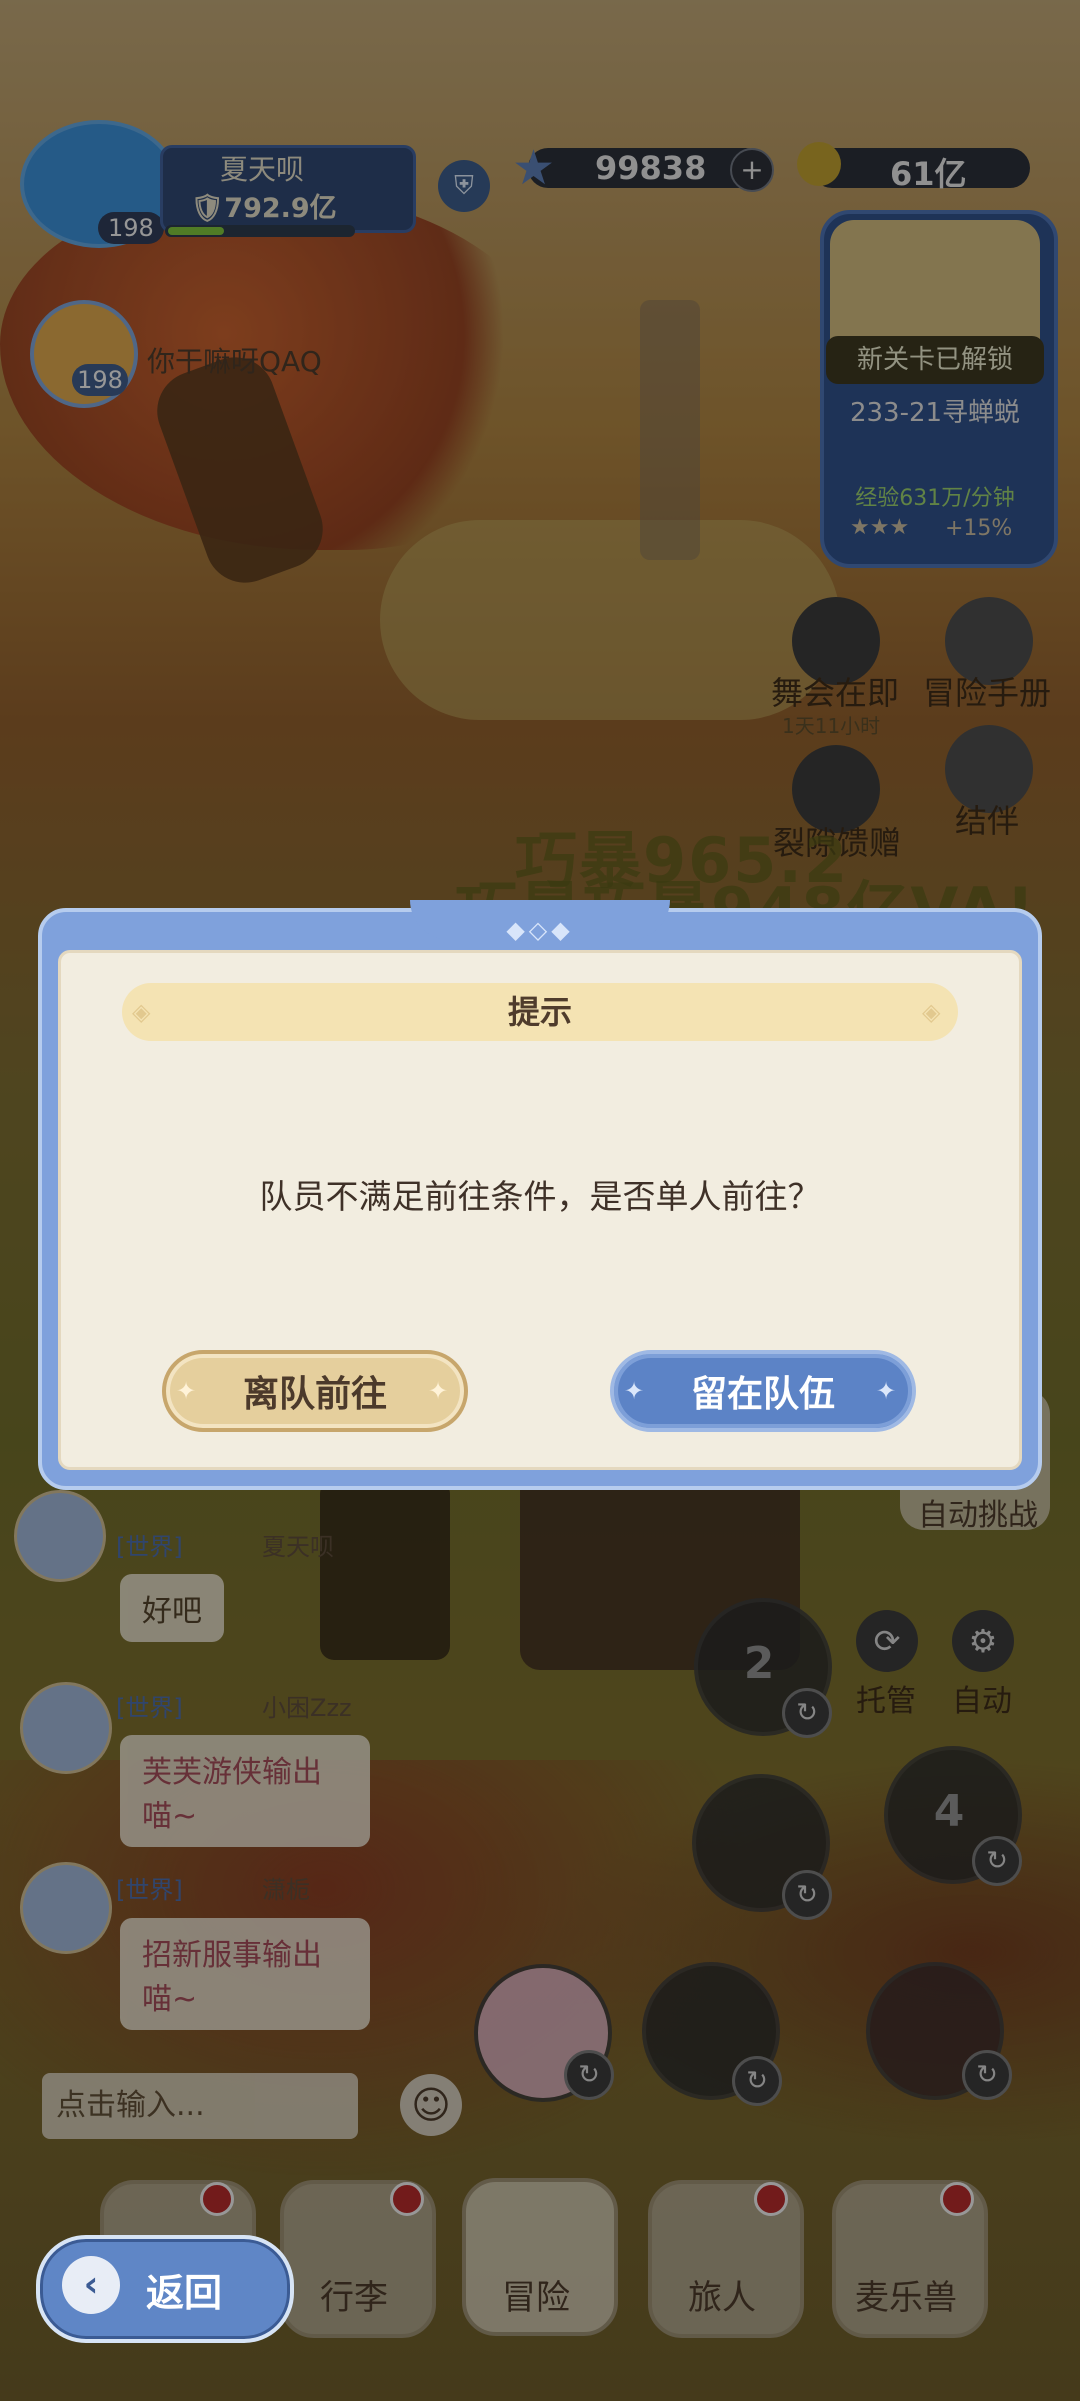 This screenshot has width=1080, height=2401. I want to click on stay-in-team-button: 留在队伍, so click(763, 1391).